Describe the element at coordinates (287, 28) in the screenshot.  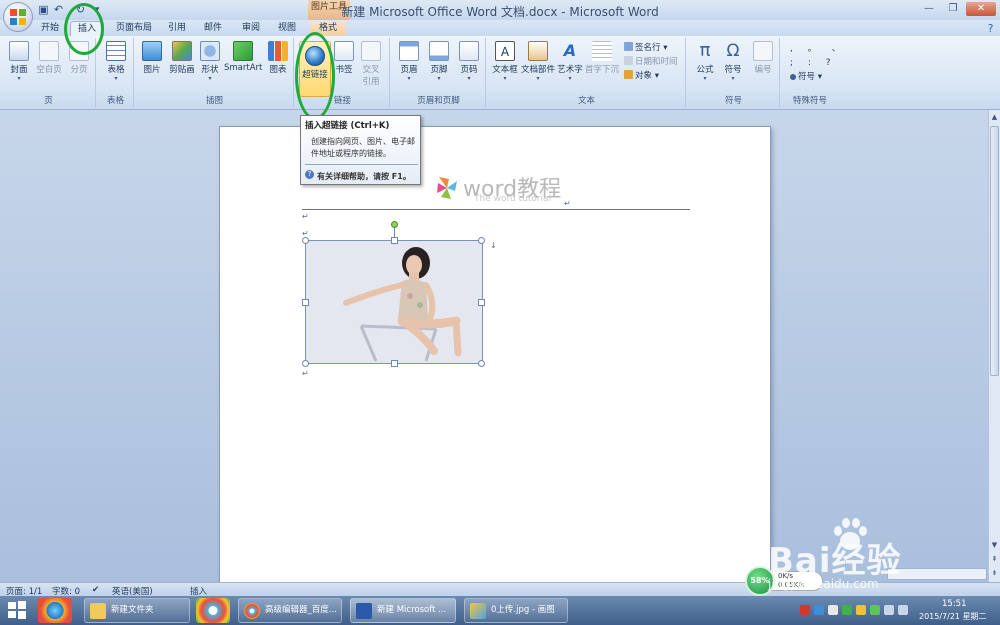
I see `tab-view: 视图` at that location.